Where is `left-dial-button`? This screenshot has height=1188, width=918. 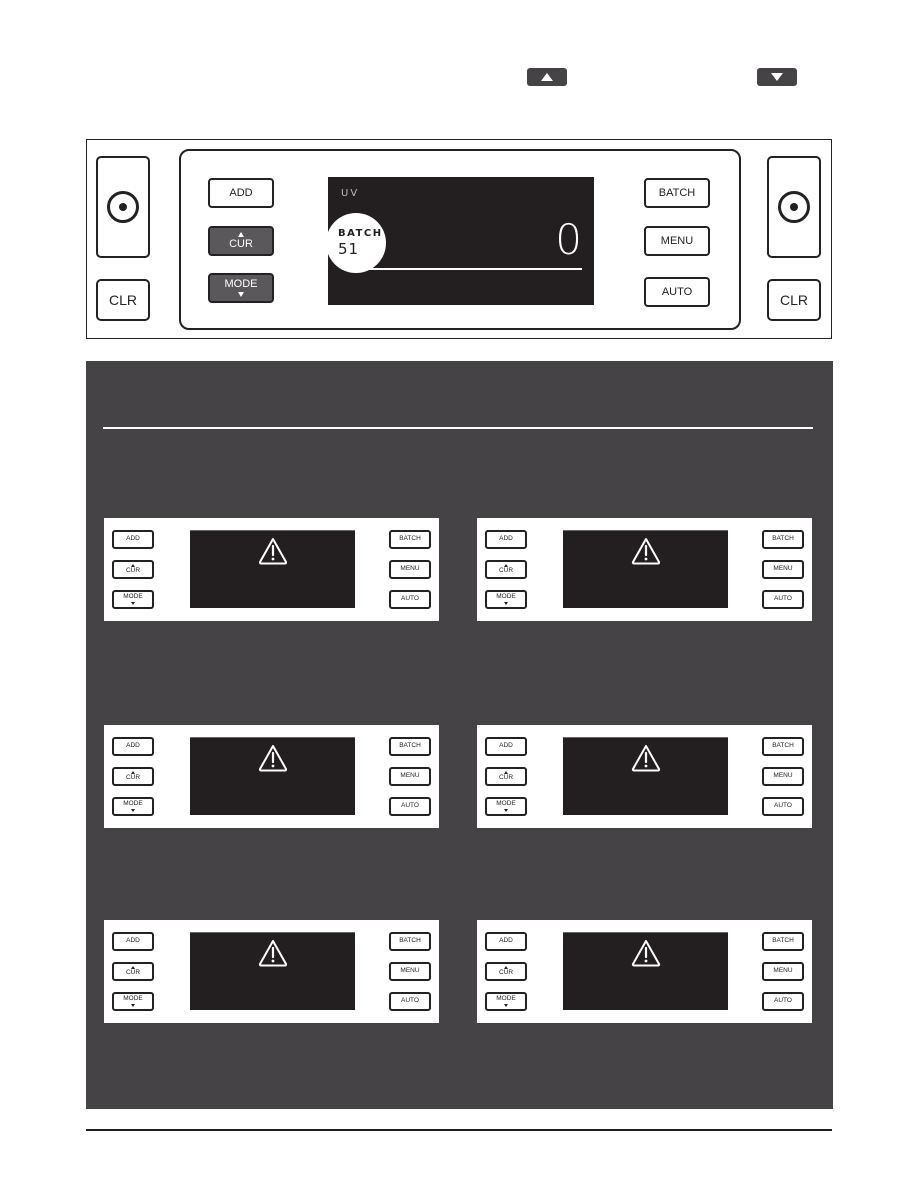 left-dial-button is located at coordinates (123, 207).